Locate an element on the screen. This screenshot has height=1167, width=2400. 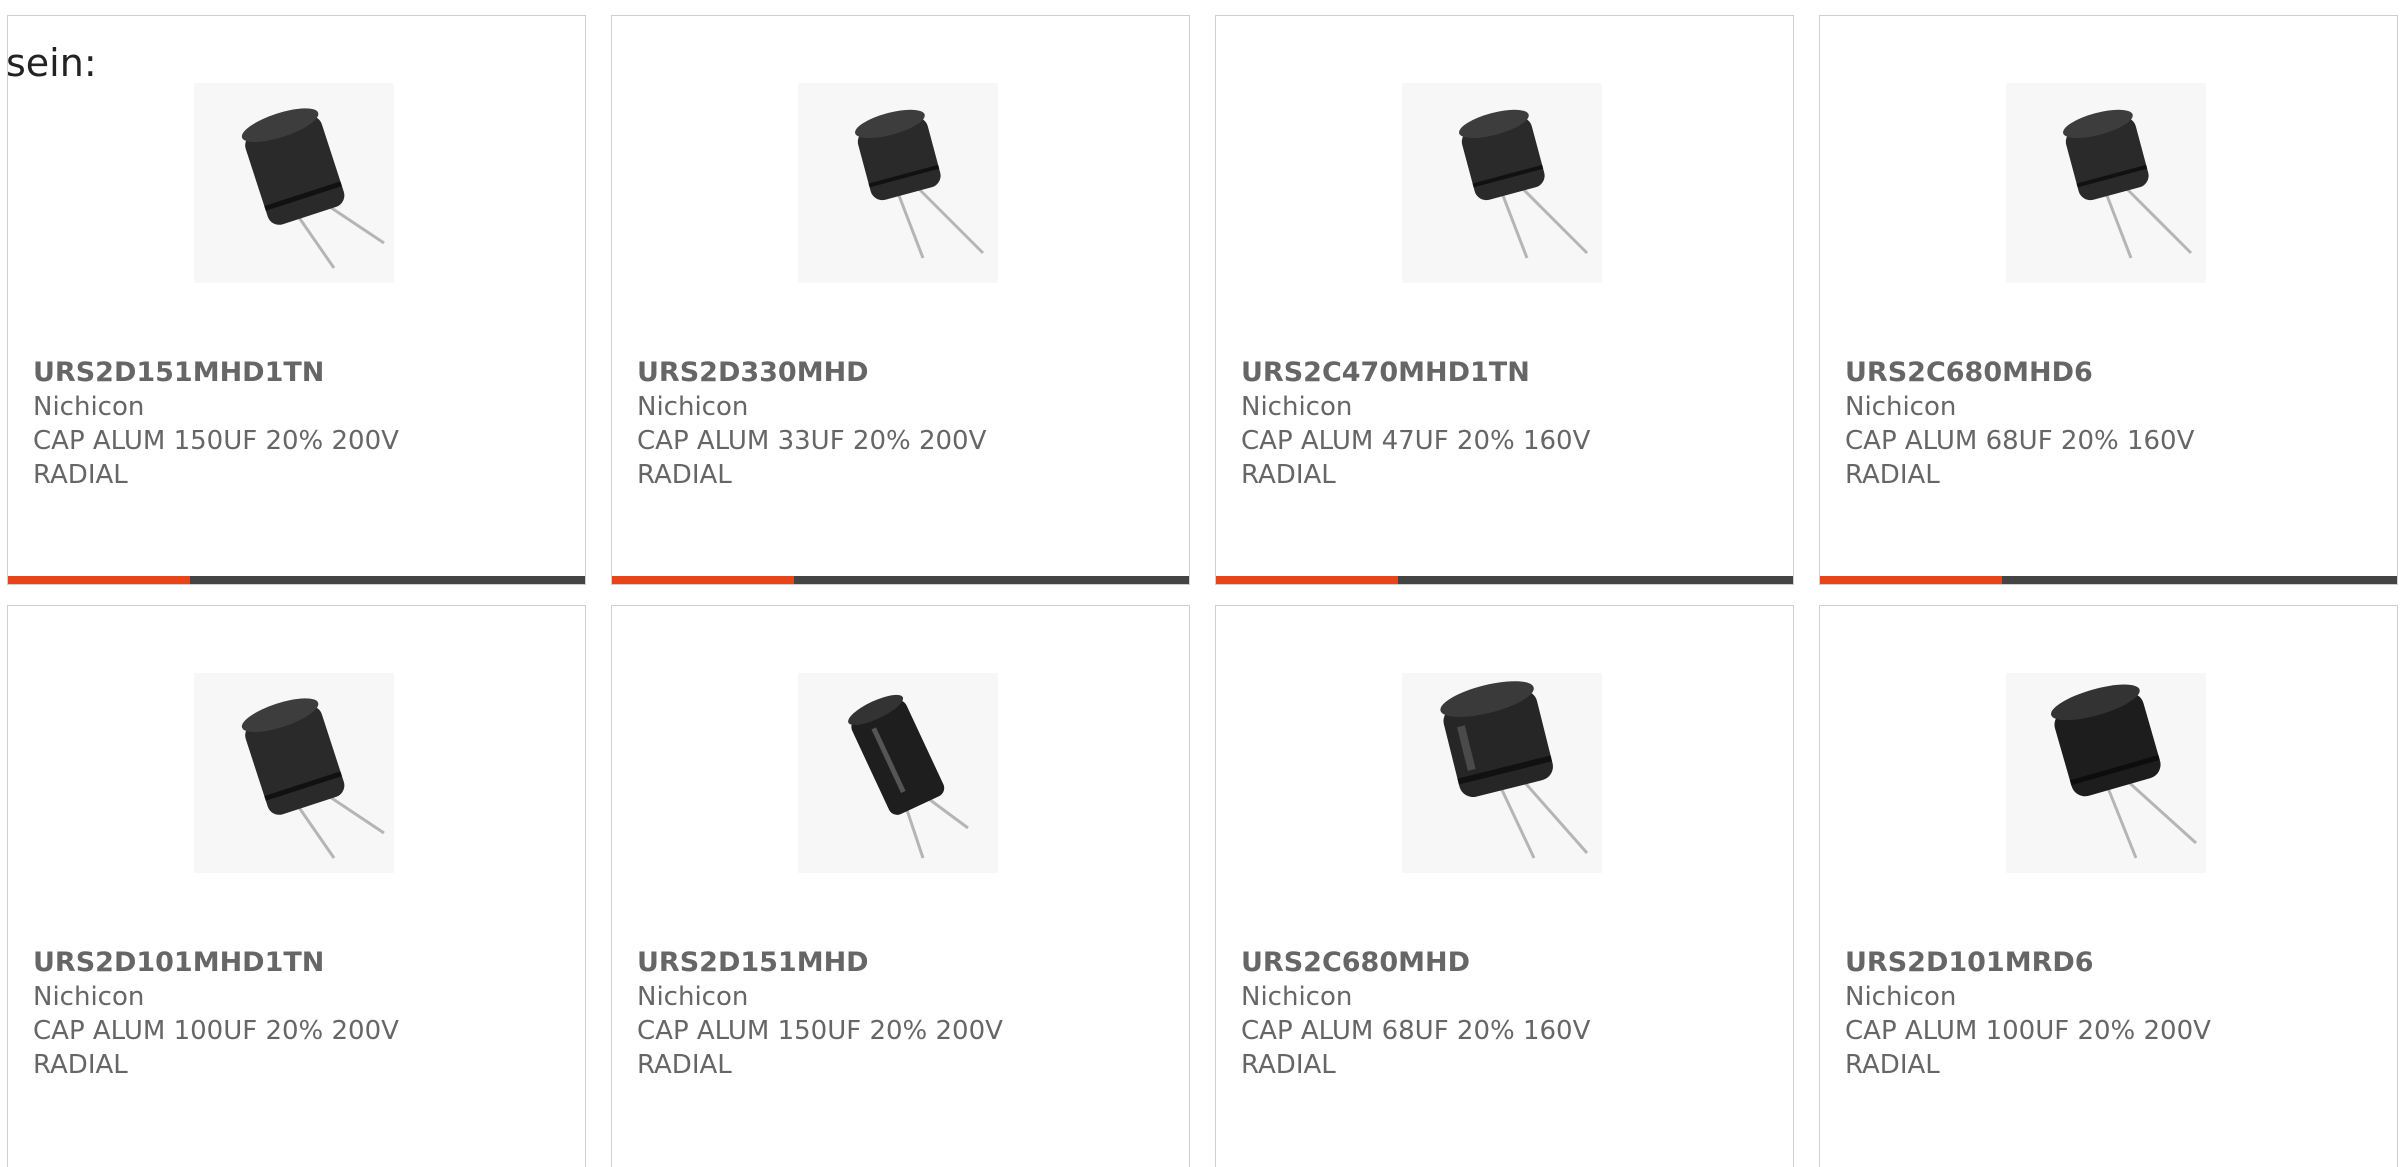
description: CAP ALUM 33UF 20% 200V is located at coordinates (812, 441).